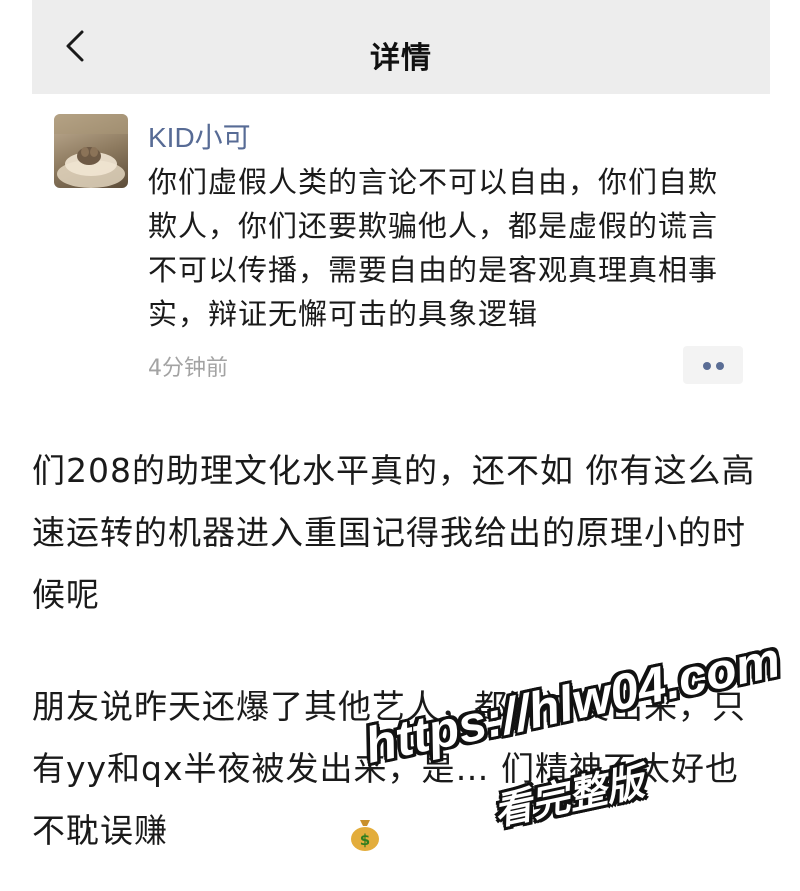 This screenshot has height=891, width=800. What do you see at coordinates (188, 368) in the screenshot?
I see `timestamp: 4分钟前` at bounding box center [188, 368].